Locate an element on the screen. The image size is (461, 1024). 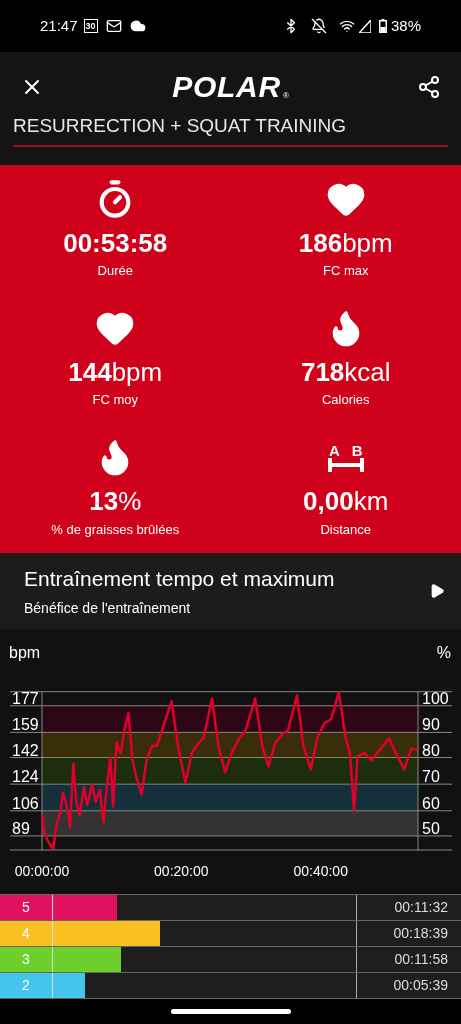
stat-value: 144bpm is located at coordinates (115, 372).